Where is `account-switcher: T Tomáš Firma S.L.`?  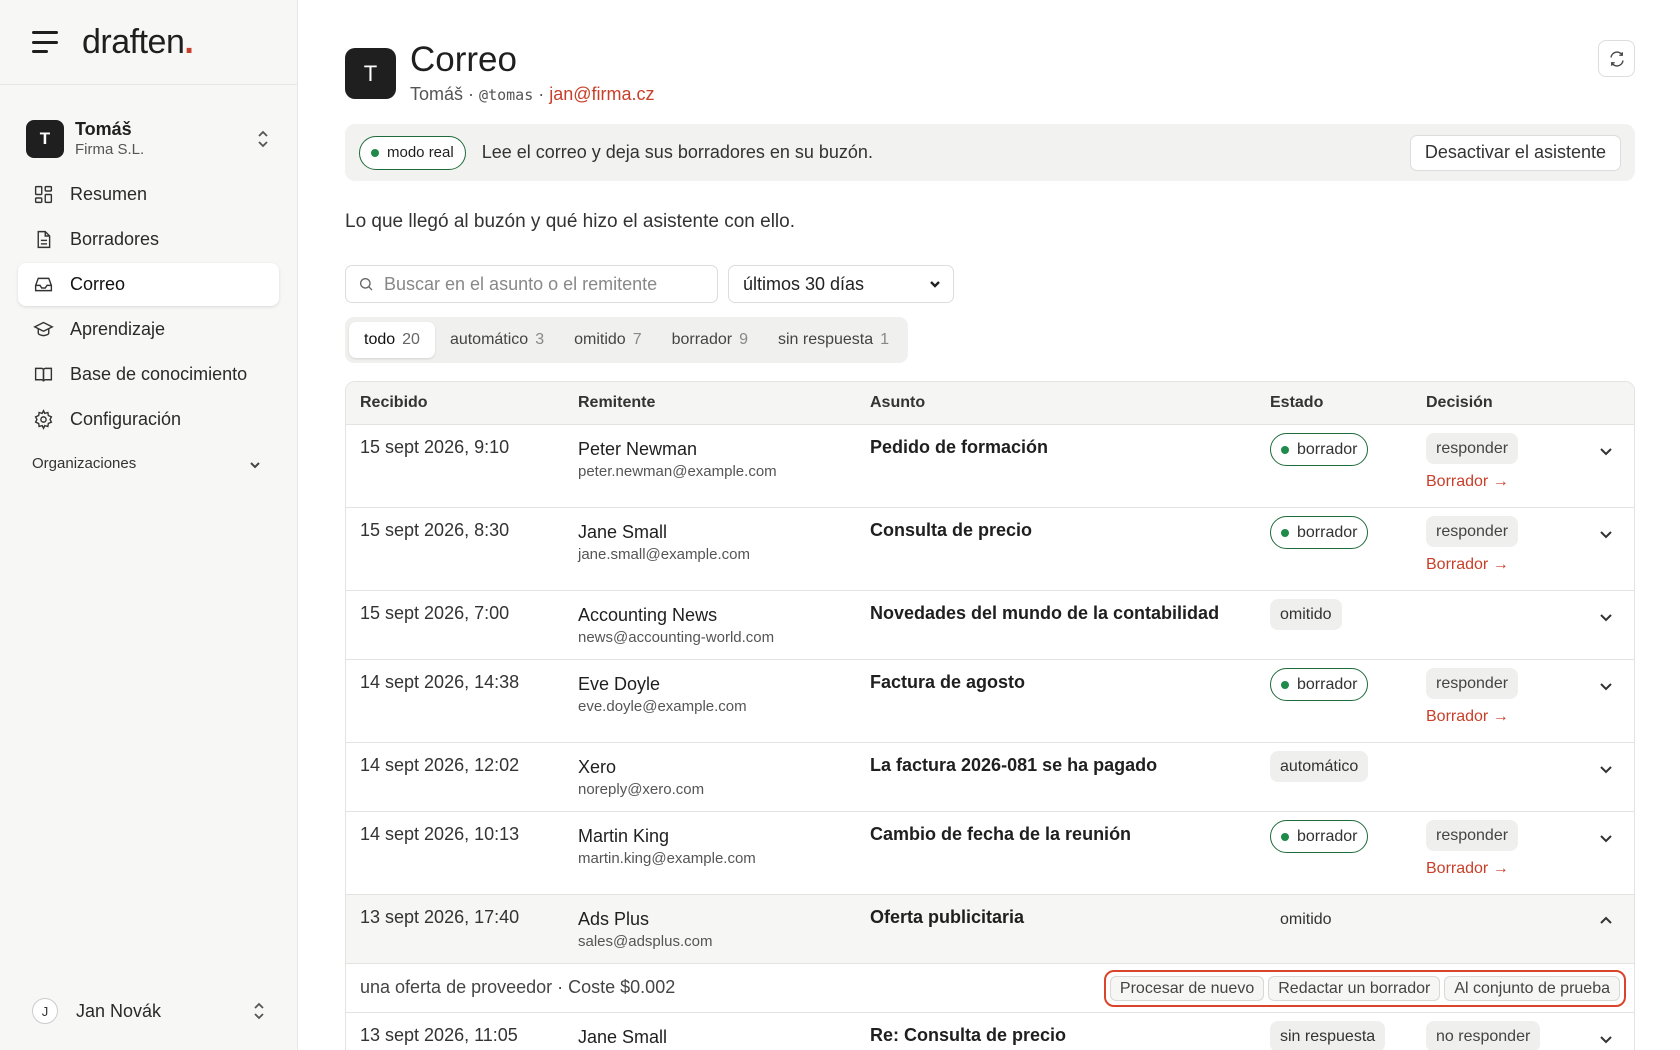 account-switcher: T Tomáš Firma S.L. is located at coordinates (148, 139).